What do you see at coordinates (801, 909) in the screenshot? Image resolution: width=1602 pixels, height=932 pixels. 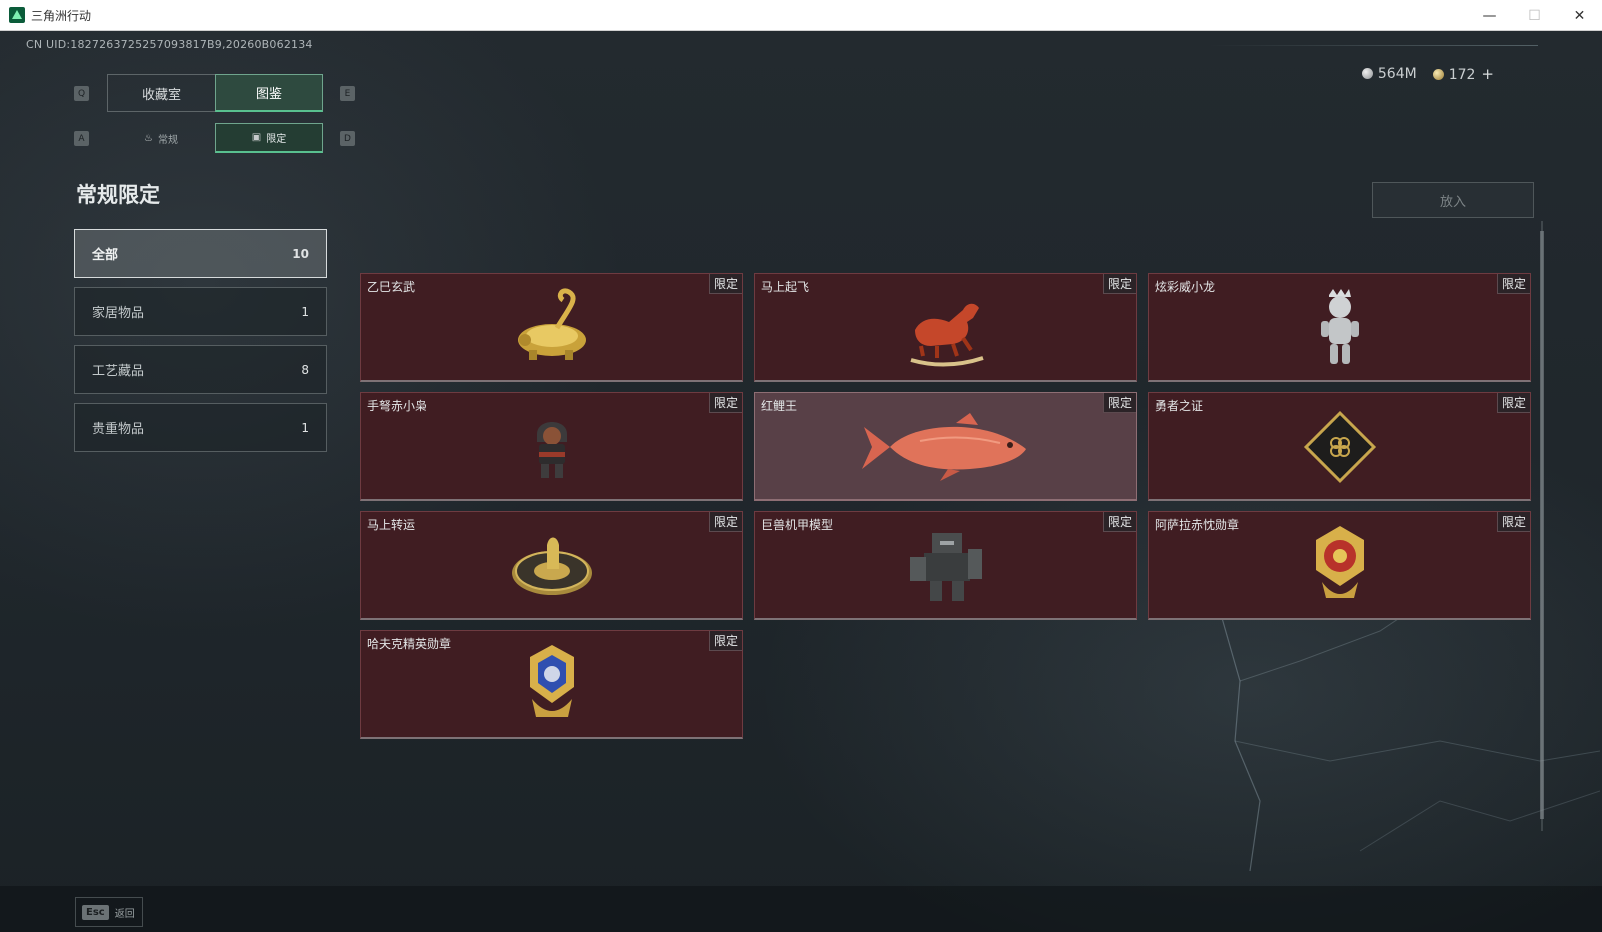 I see `bottom-bar` at bounding box center [801, 909].